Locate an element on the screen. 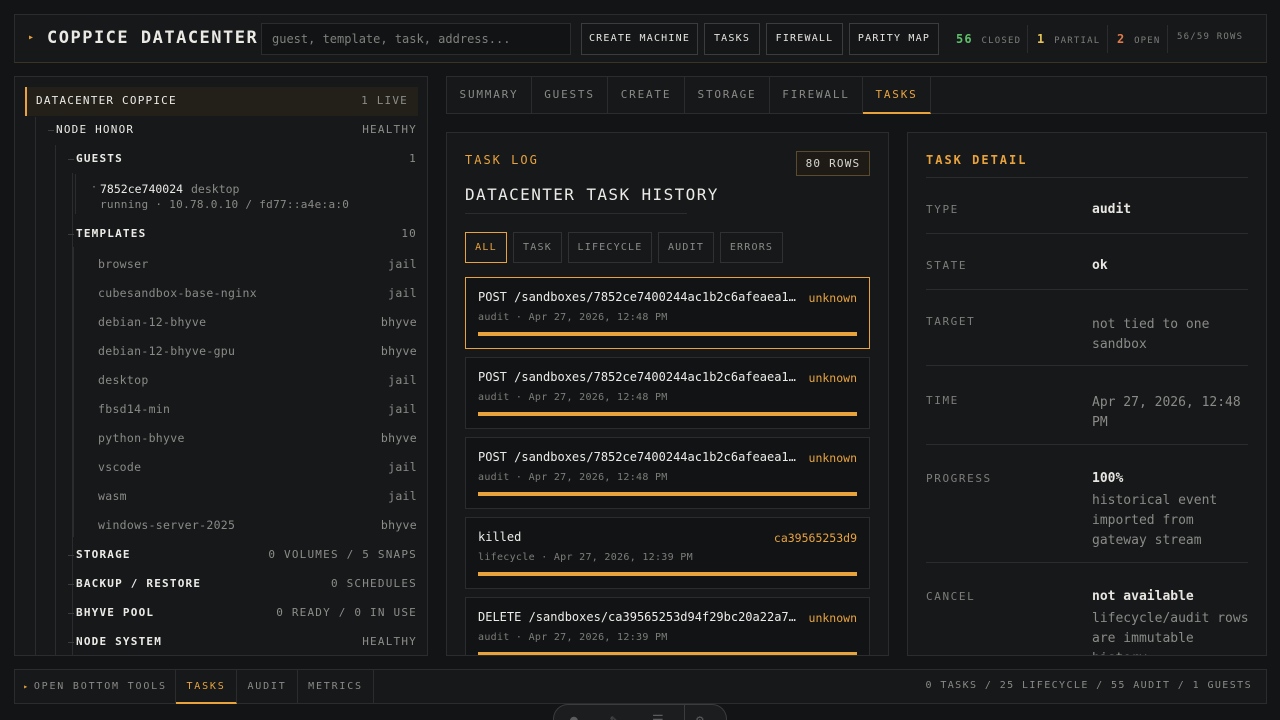 This screenshot has width=1280, height=720. firewall-button: FIREWALL is located at coordinates (804, 39).